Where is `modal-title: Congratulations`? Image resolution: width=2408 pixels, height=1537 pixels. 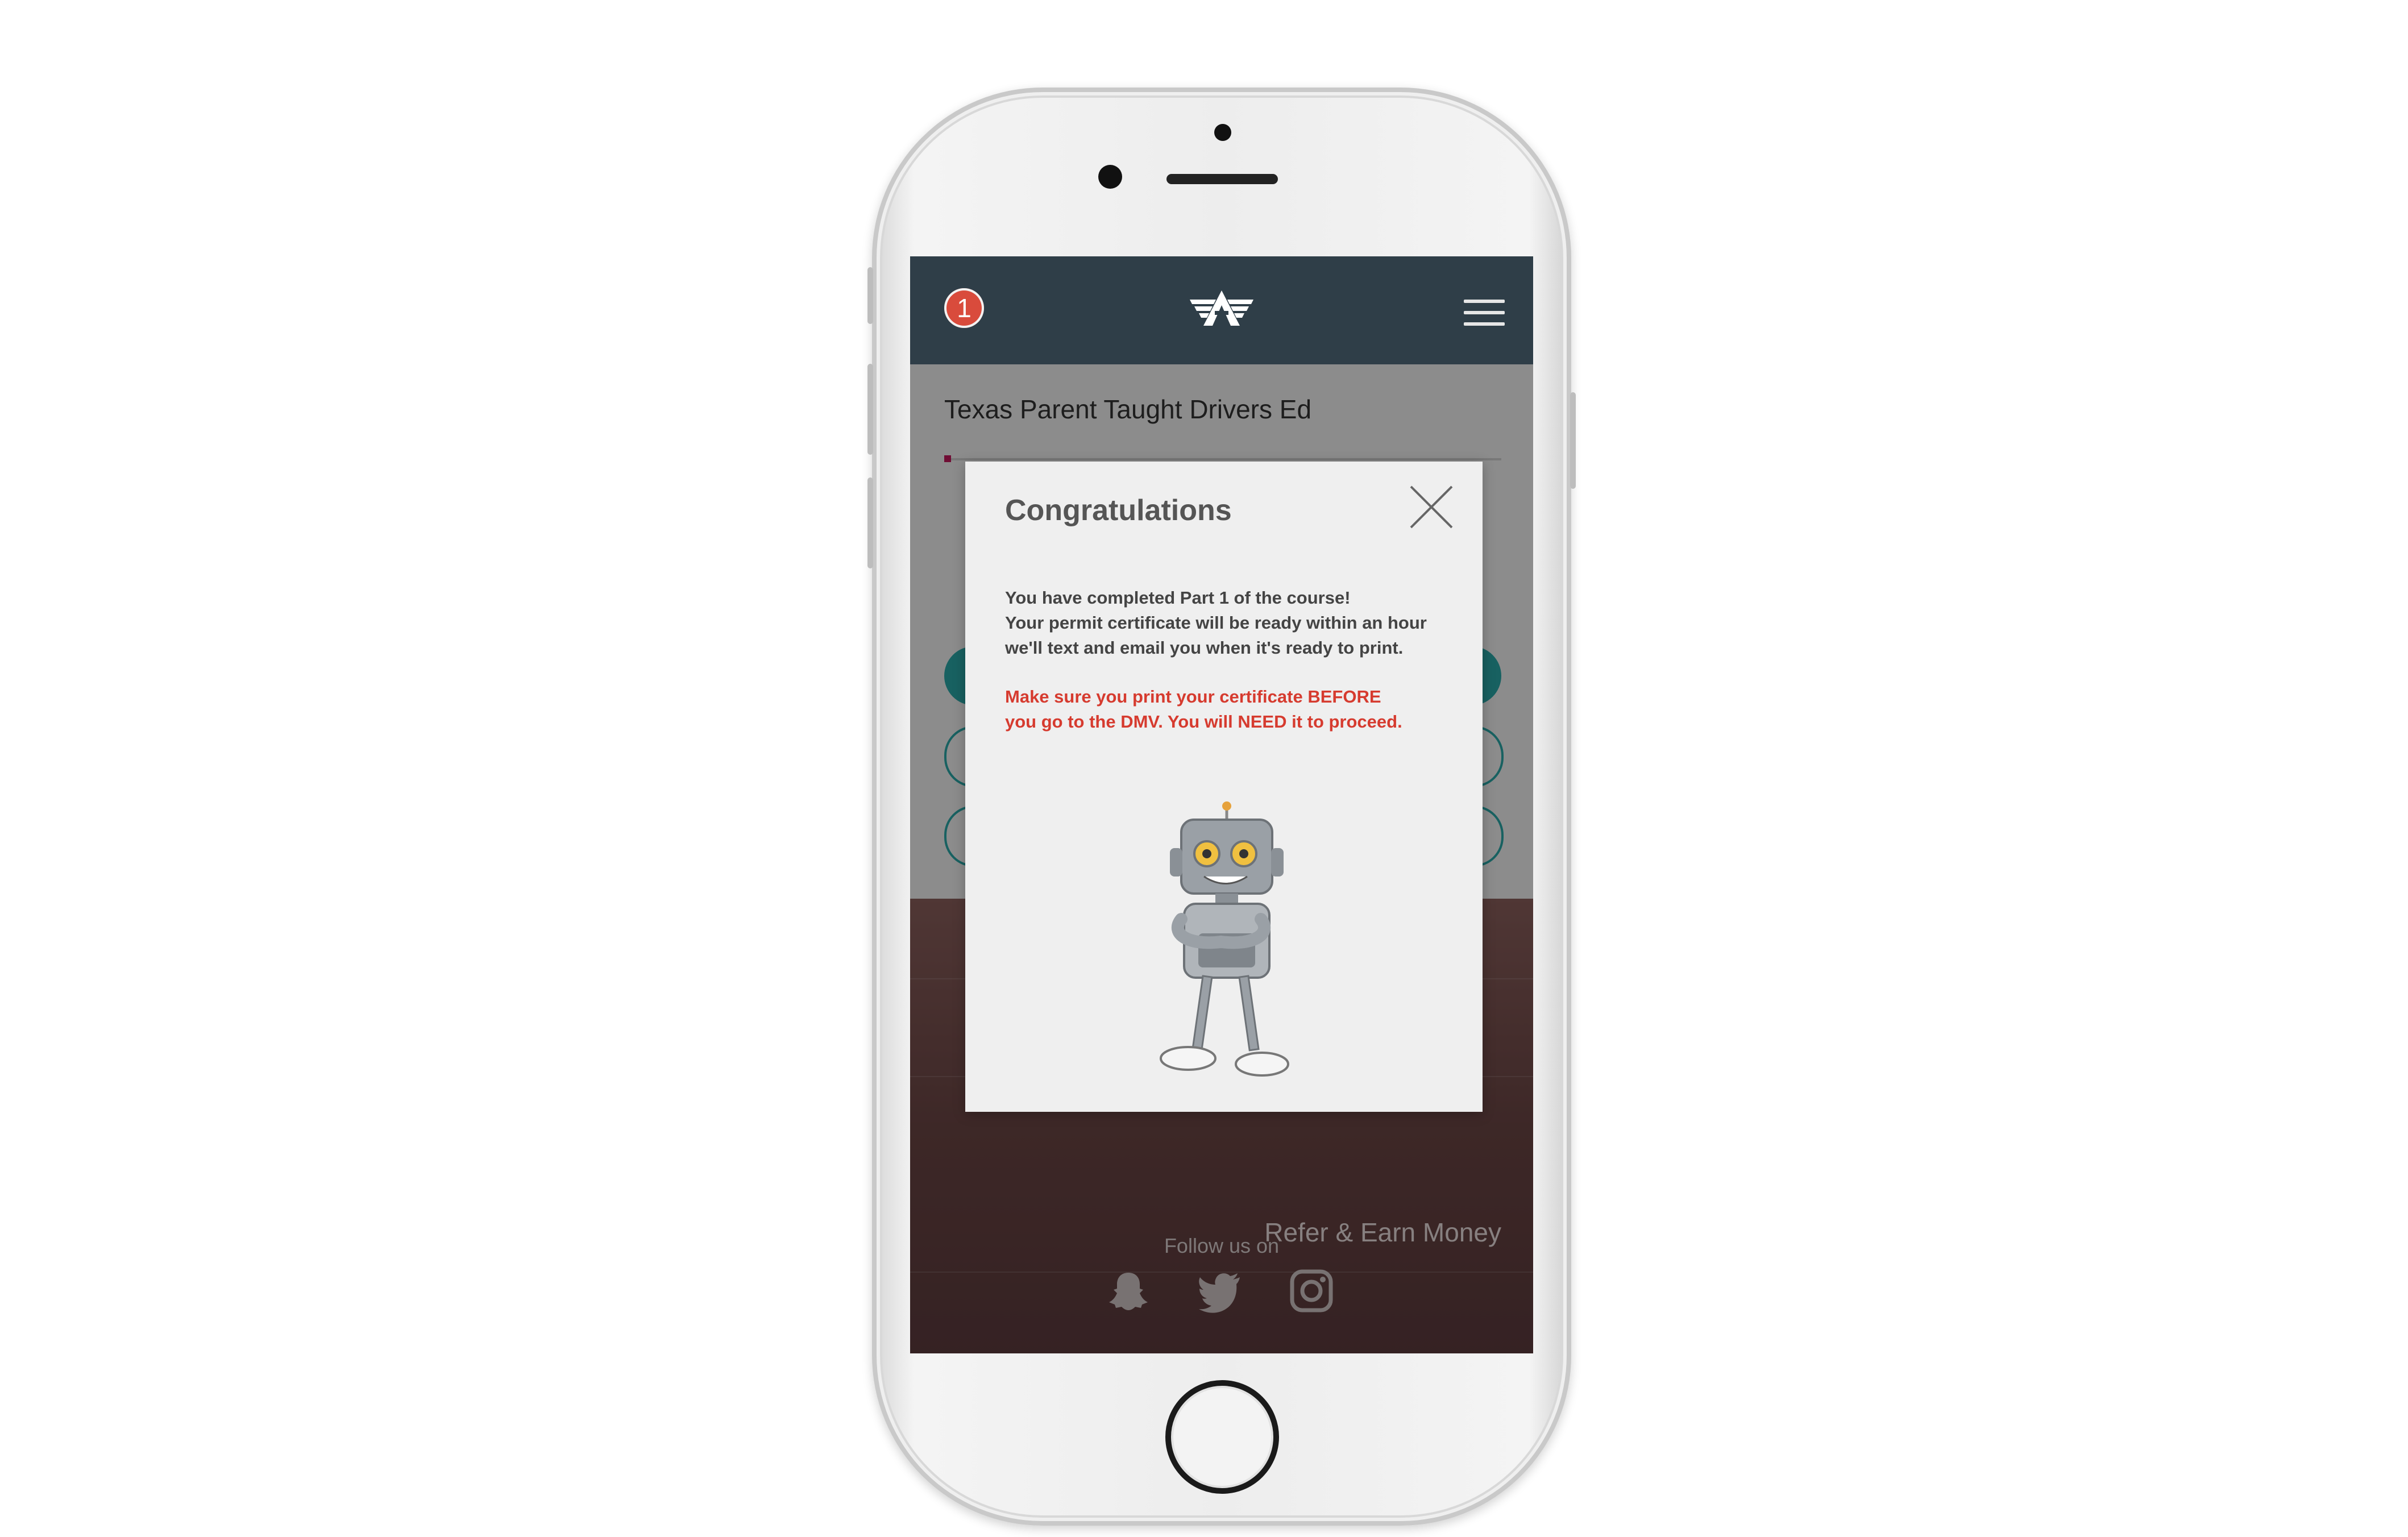 modal-title: Congratulations is located at coordinates (1118, 510).